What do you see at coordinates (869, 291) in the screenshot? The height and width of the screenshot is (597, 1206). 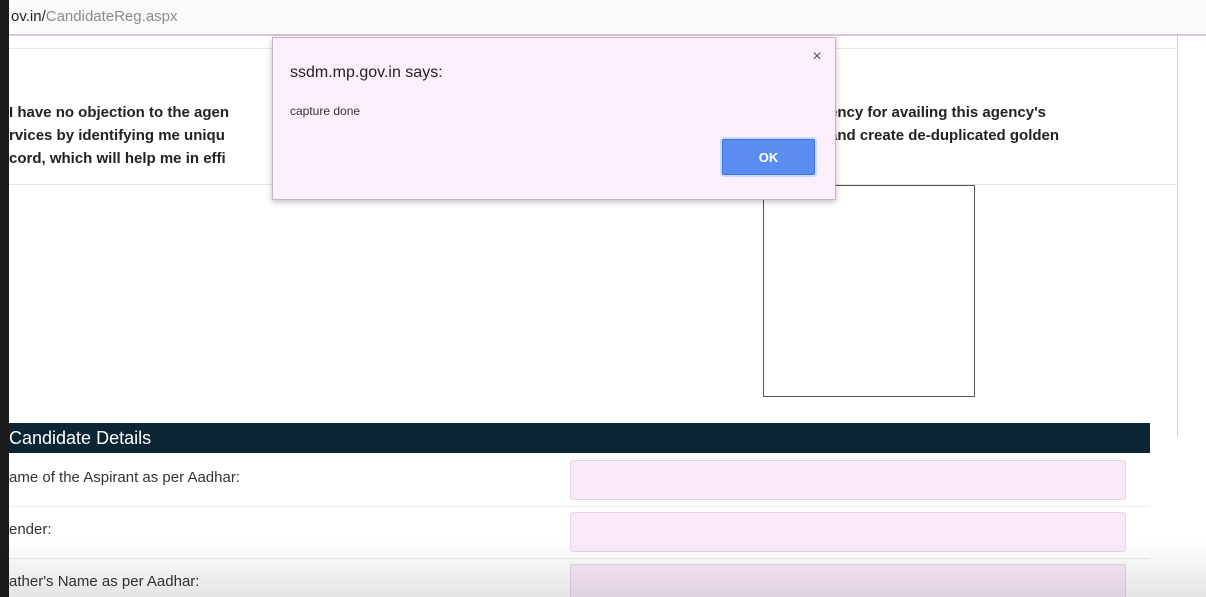 I see `photo-capture-box` at bounding box center [869, 291].